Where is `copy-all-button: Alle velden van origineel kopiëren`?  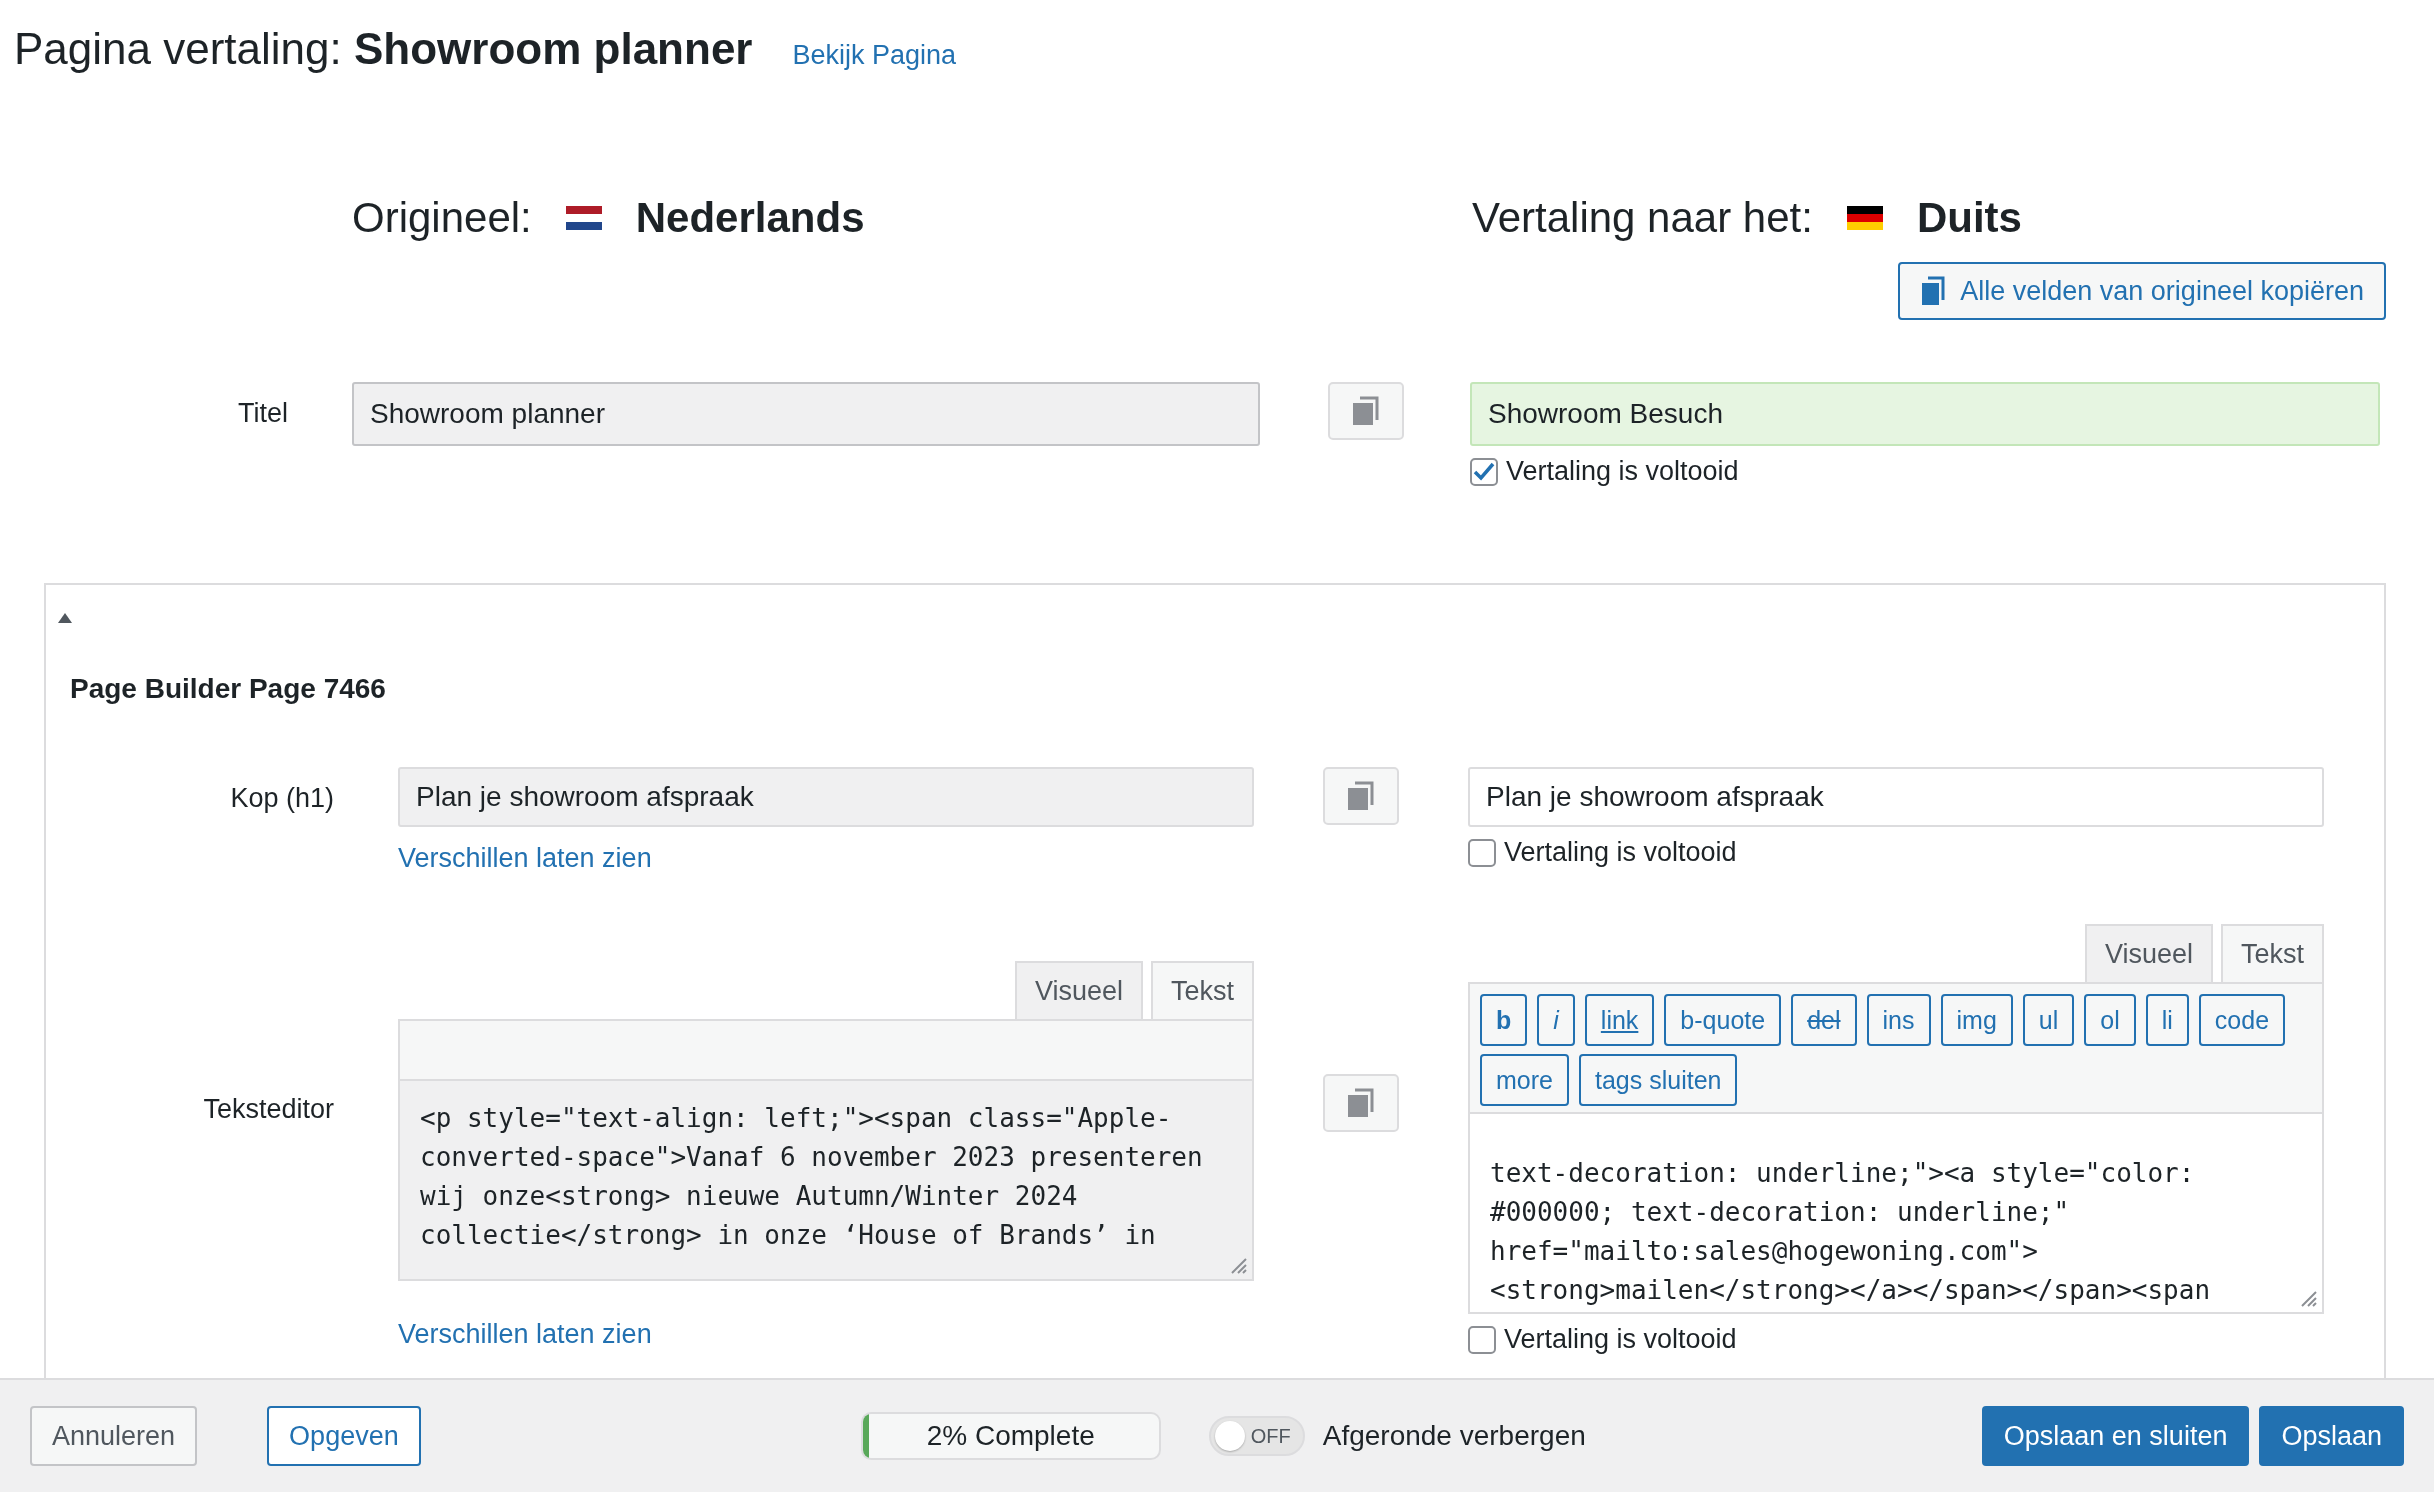
copy-all-button: Alle velden van origineel kopiëren is located at coordinates (2142, 291).